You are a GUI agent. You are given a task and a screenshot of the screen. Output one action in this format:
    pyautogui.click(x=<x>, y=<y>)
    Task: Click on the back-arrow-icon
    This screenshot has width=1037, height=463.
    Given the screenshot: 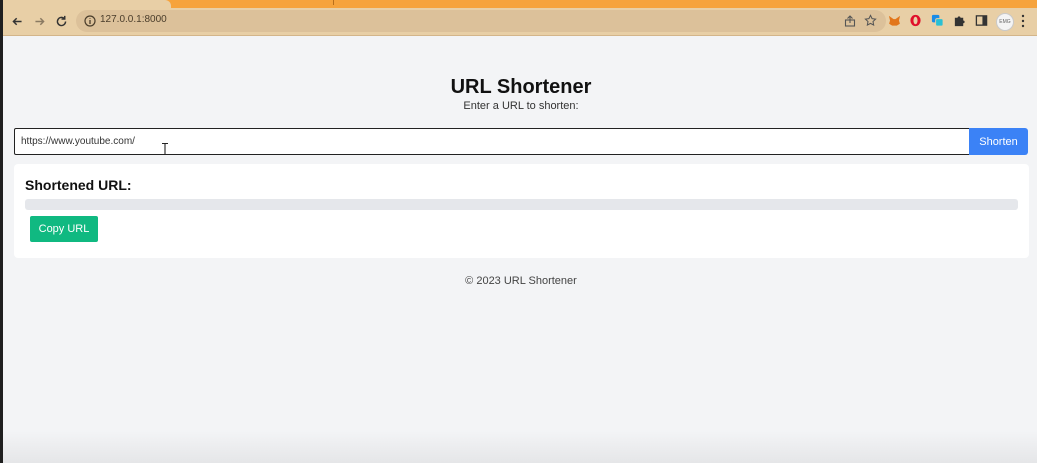 What is the action you would take?
    pyautogui.click(x=17, y=21)
    